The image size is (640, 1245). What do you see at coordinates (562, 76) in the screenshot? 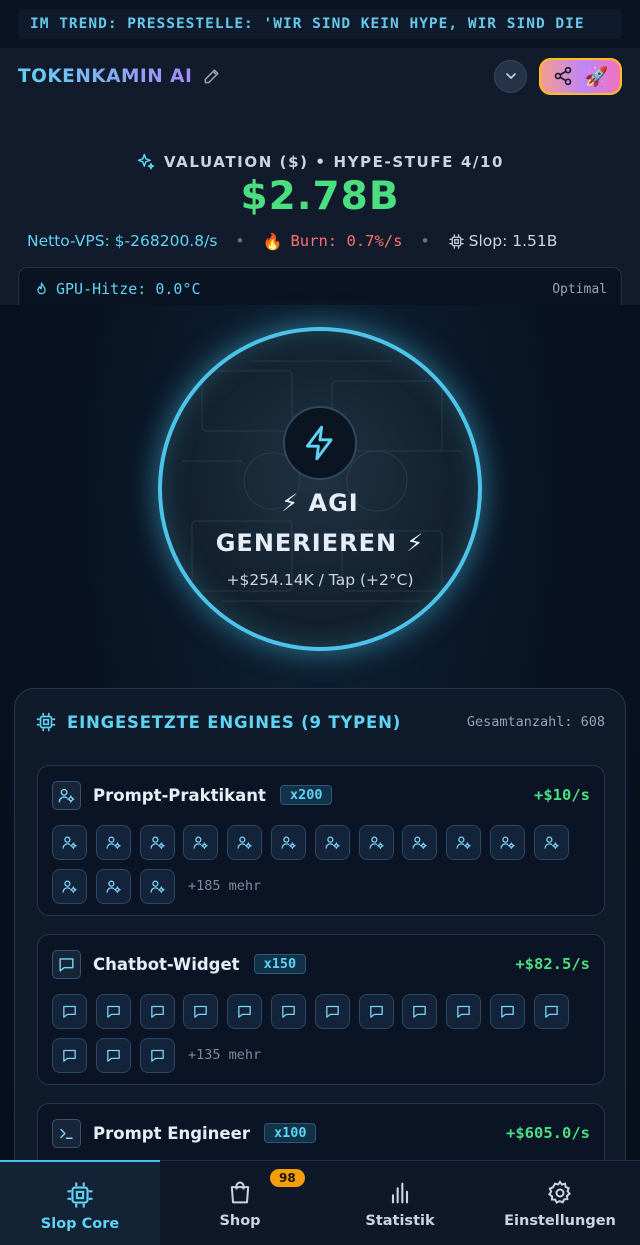
I see `share-icon` at bounding box center [562, 76].